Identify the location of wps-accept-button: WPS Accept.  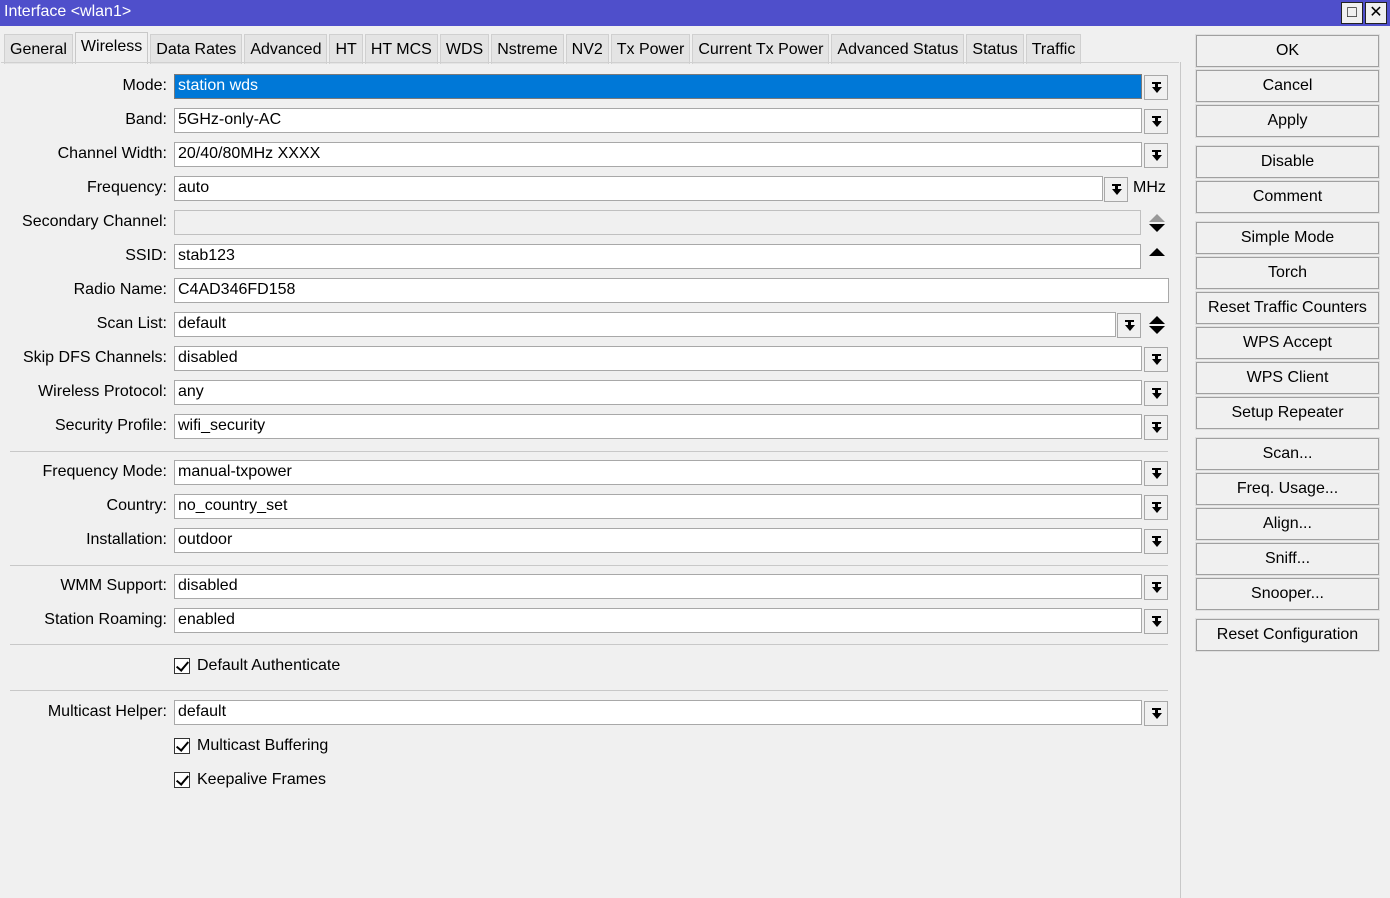
(1287, 343).